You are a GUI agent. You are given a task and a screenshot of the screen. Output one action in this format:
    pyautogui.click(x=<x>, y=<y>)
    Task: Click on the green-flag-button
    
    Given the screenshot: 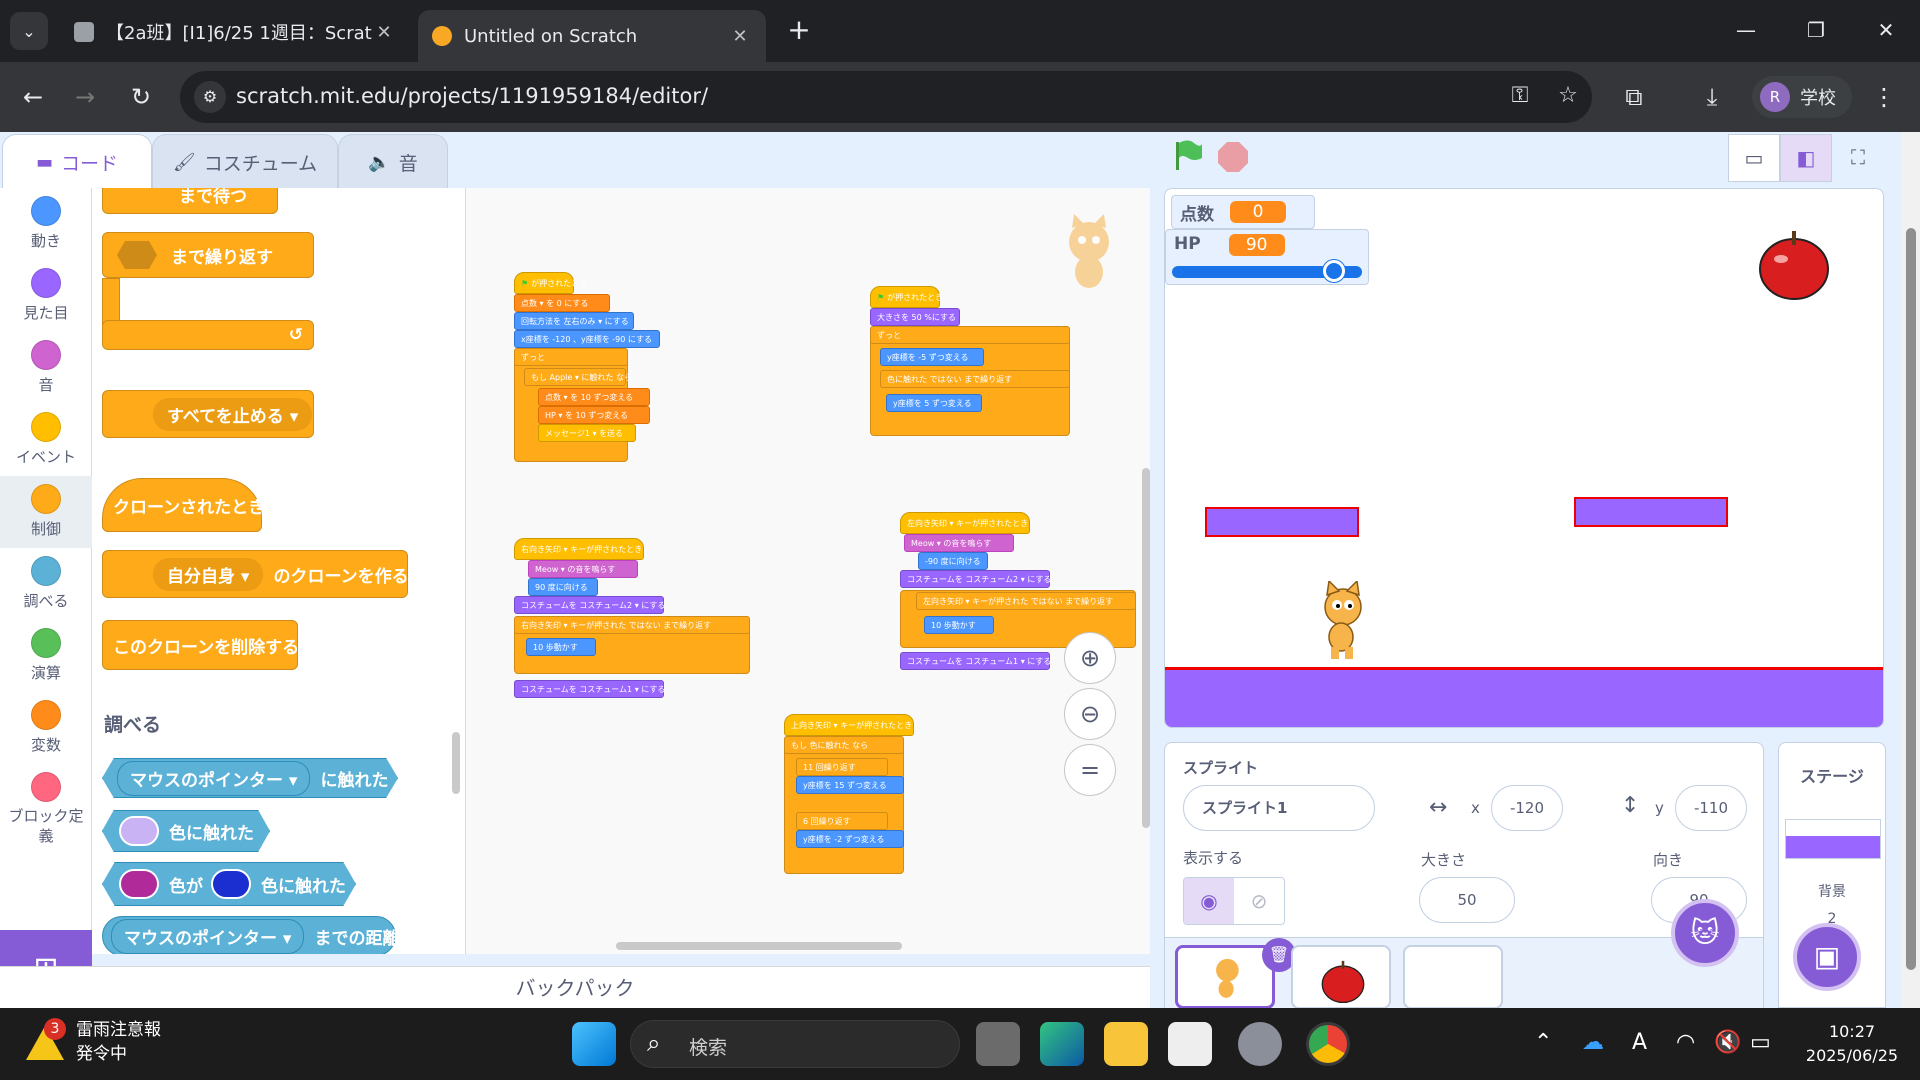 What is the action you would take?
    pyautogui.click(x=1188, y=156)
    